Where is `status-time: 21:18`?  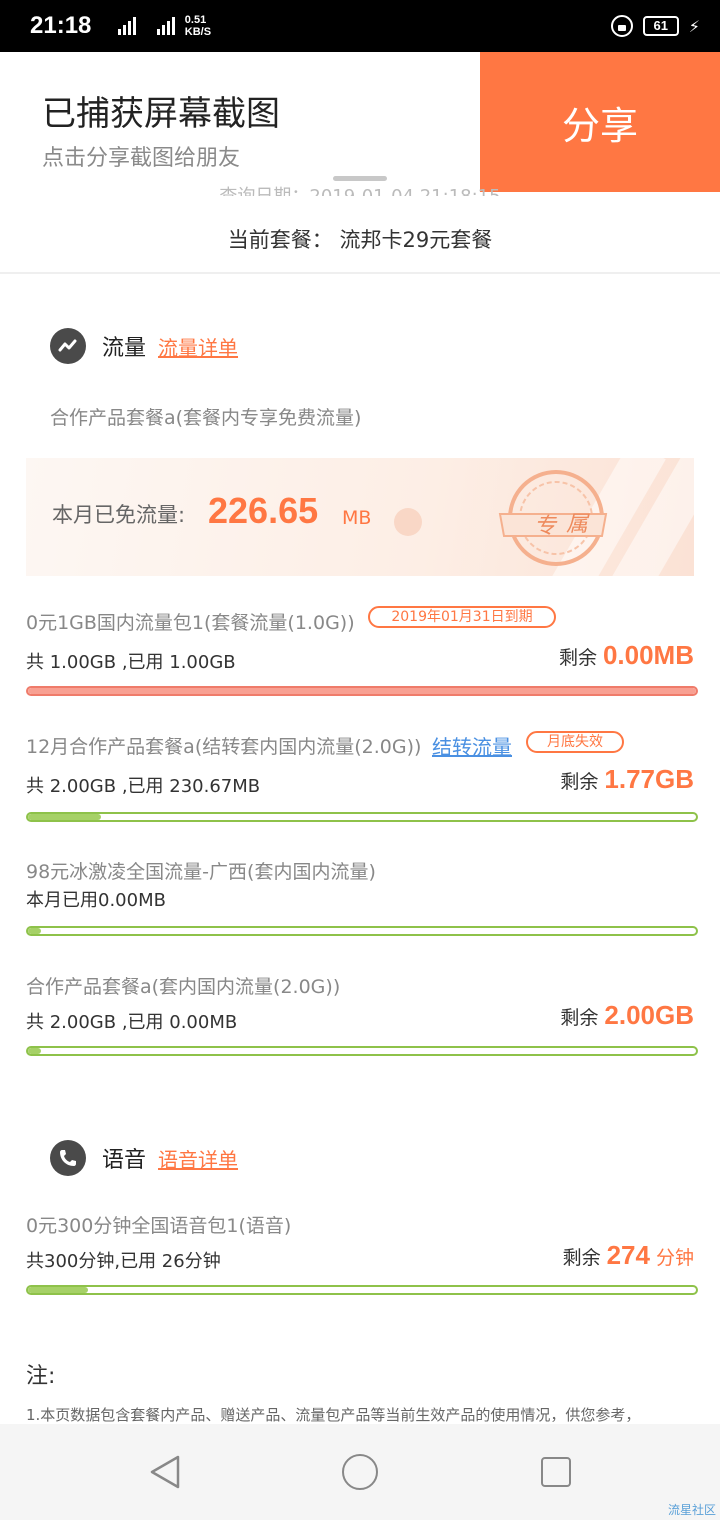 status-time: 21:18 is located at coordinates (61, 25).